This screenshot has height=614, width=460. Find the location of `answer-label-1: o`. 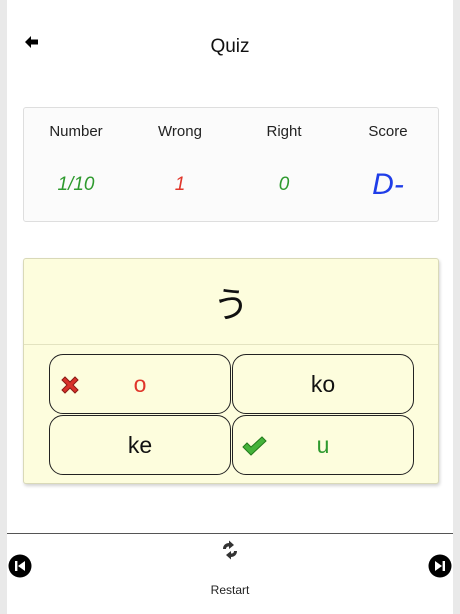

answer-label-1: o is located at coordinates (140, 383).